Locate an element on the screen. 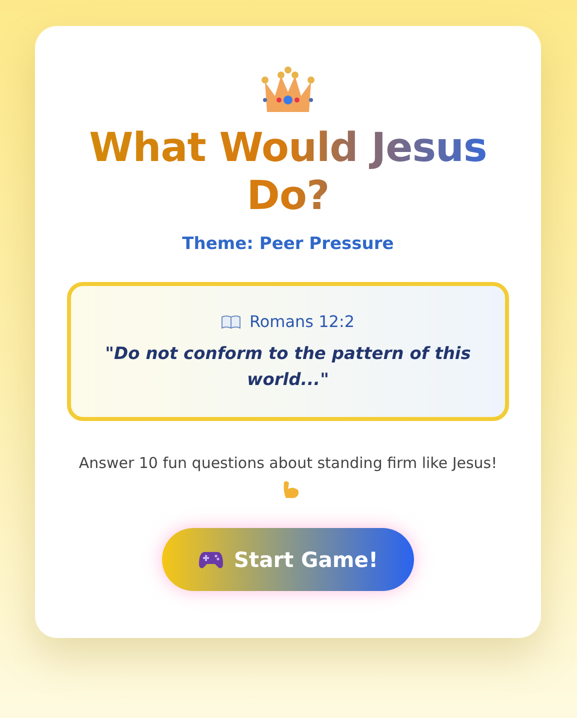 The height and width of the screenshot is (718, 577). game-description: Answer 10 fun questions about standing firm like Jesus! is located at coordinates (288, 463).